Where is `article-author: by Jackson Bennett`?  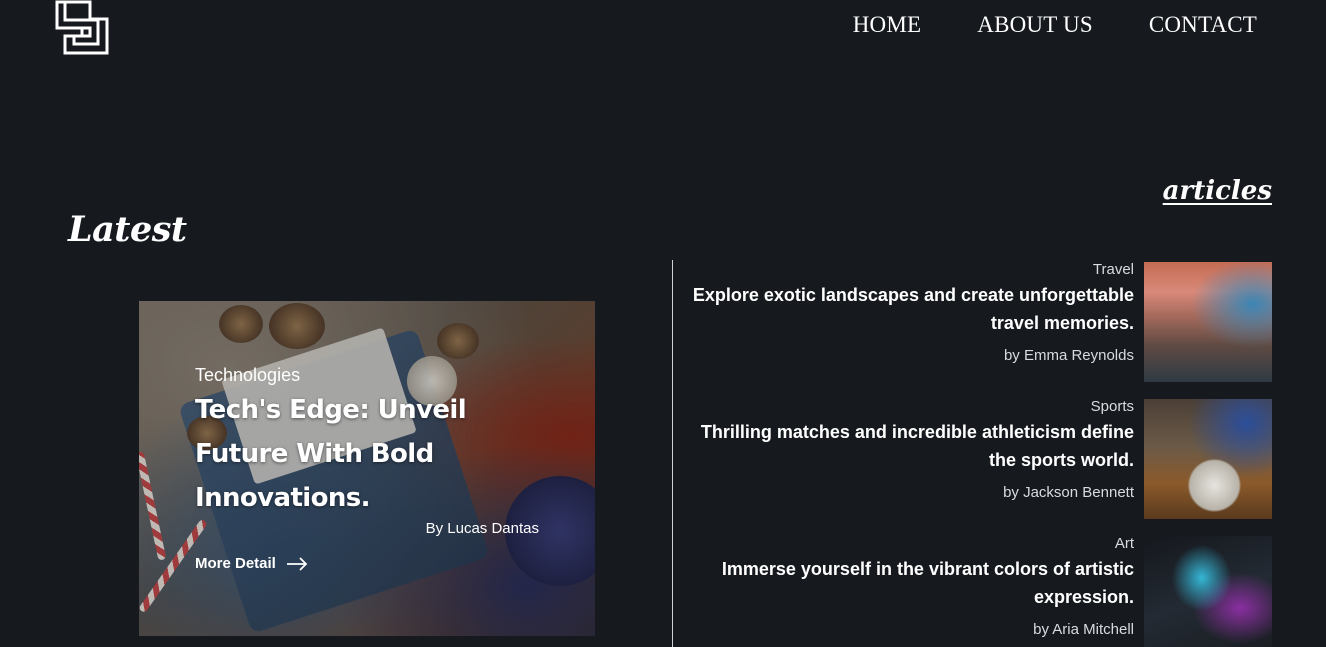 article-author: by Jackson Bennett is located at coordinates (1068, 492).